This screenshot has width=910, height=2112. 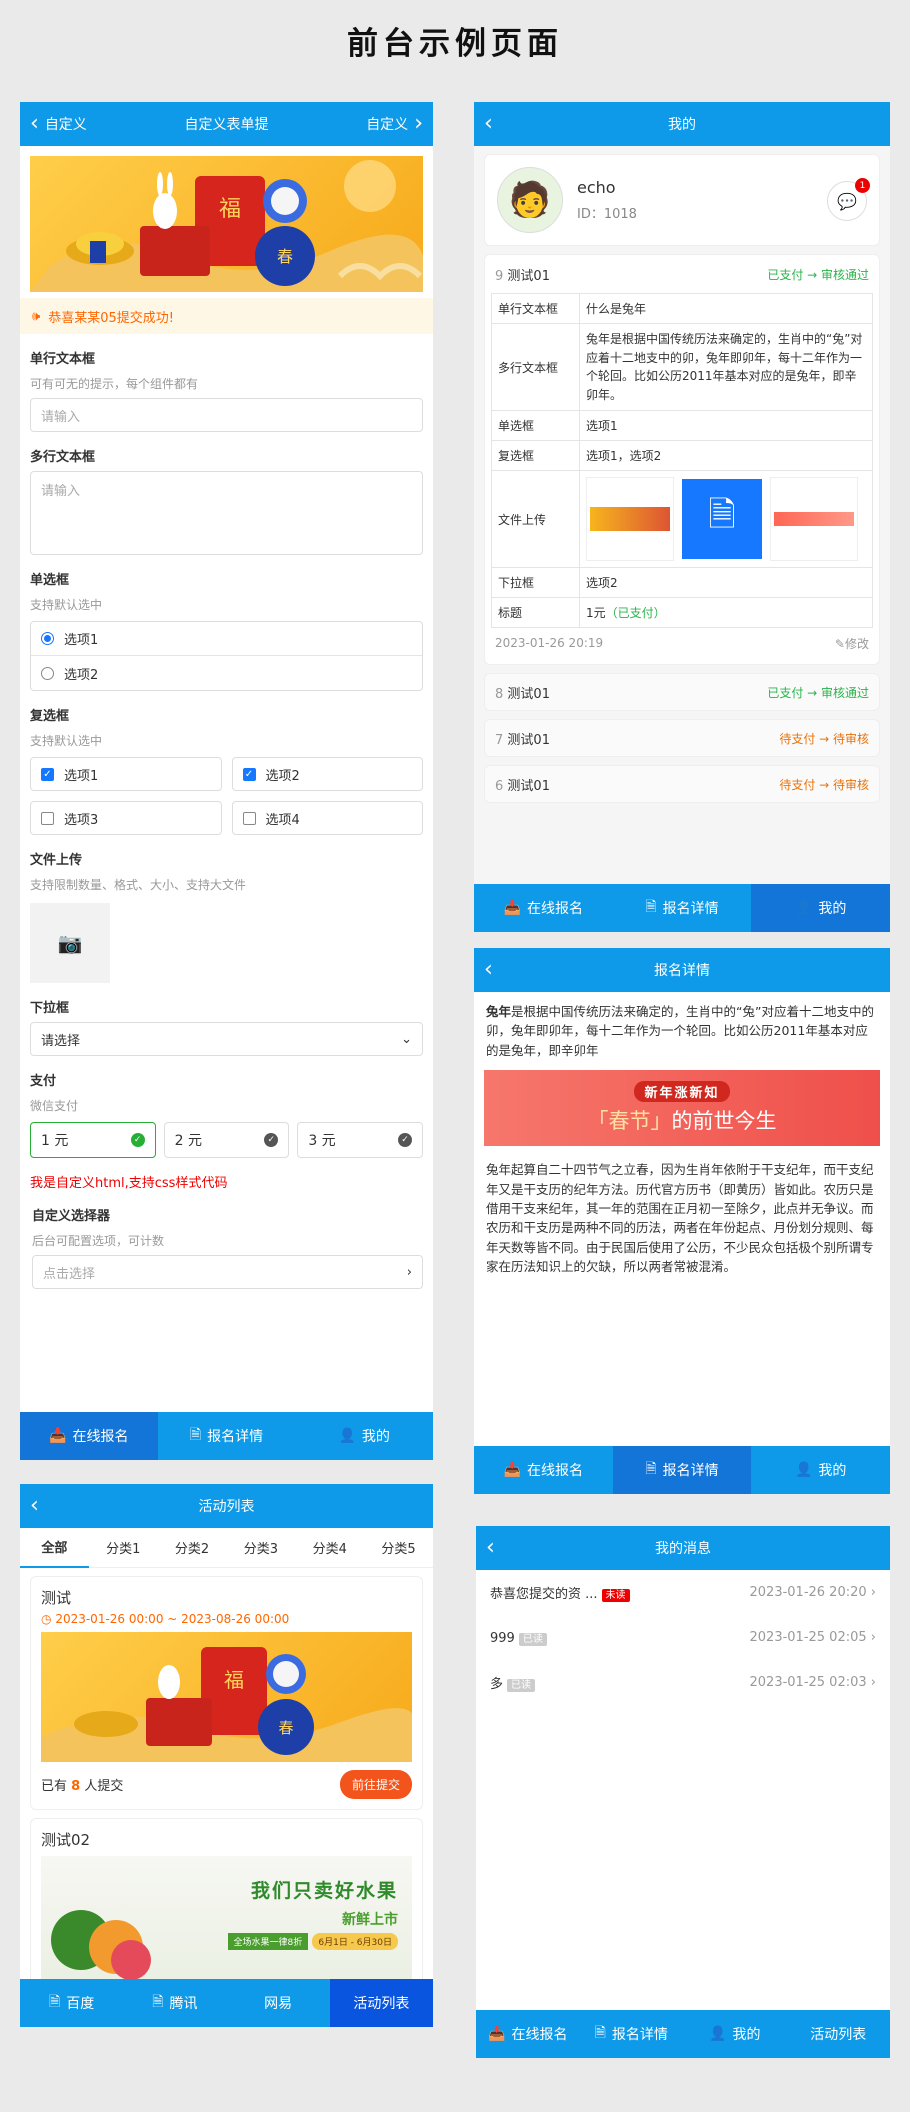 I want to click on avatar: 🧑, so click(x=530, y=200).